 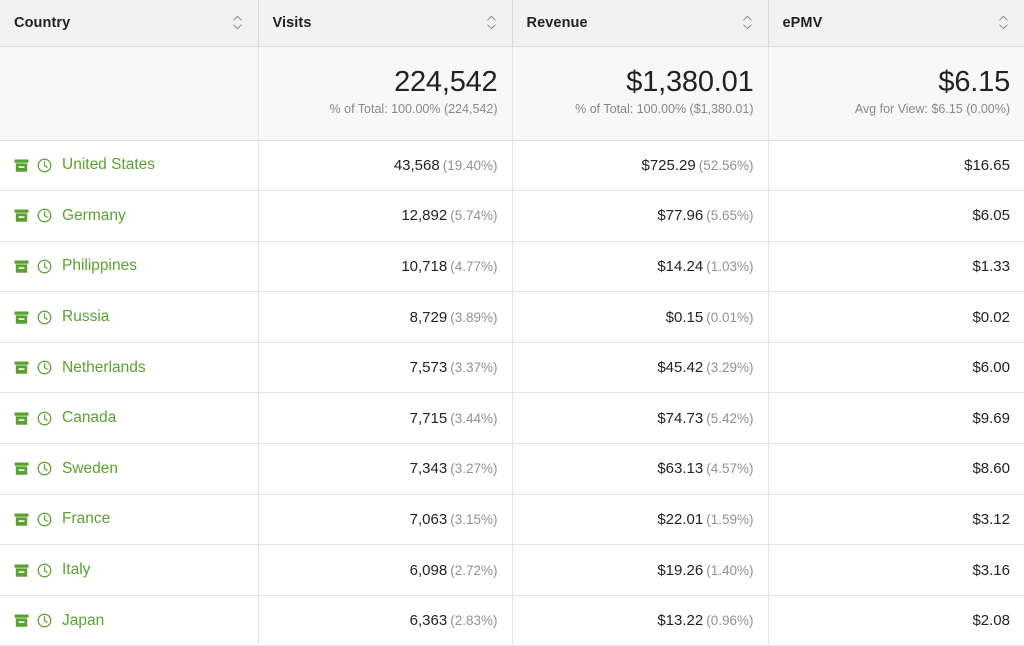 I want to click on column-header-visits: Visits, so click(x=385, y=23).